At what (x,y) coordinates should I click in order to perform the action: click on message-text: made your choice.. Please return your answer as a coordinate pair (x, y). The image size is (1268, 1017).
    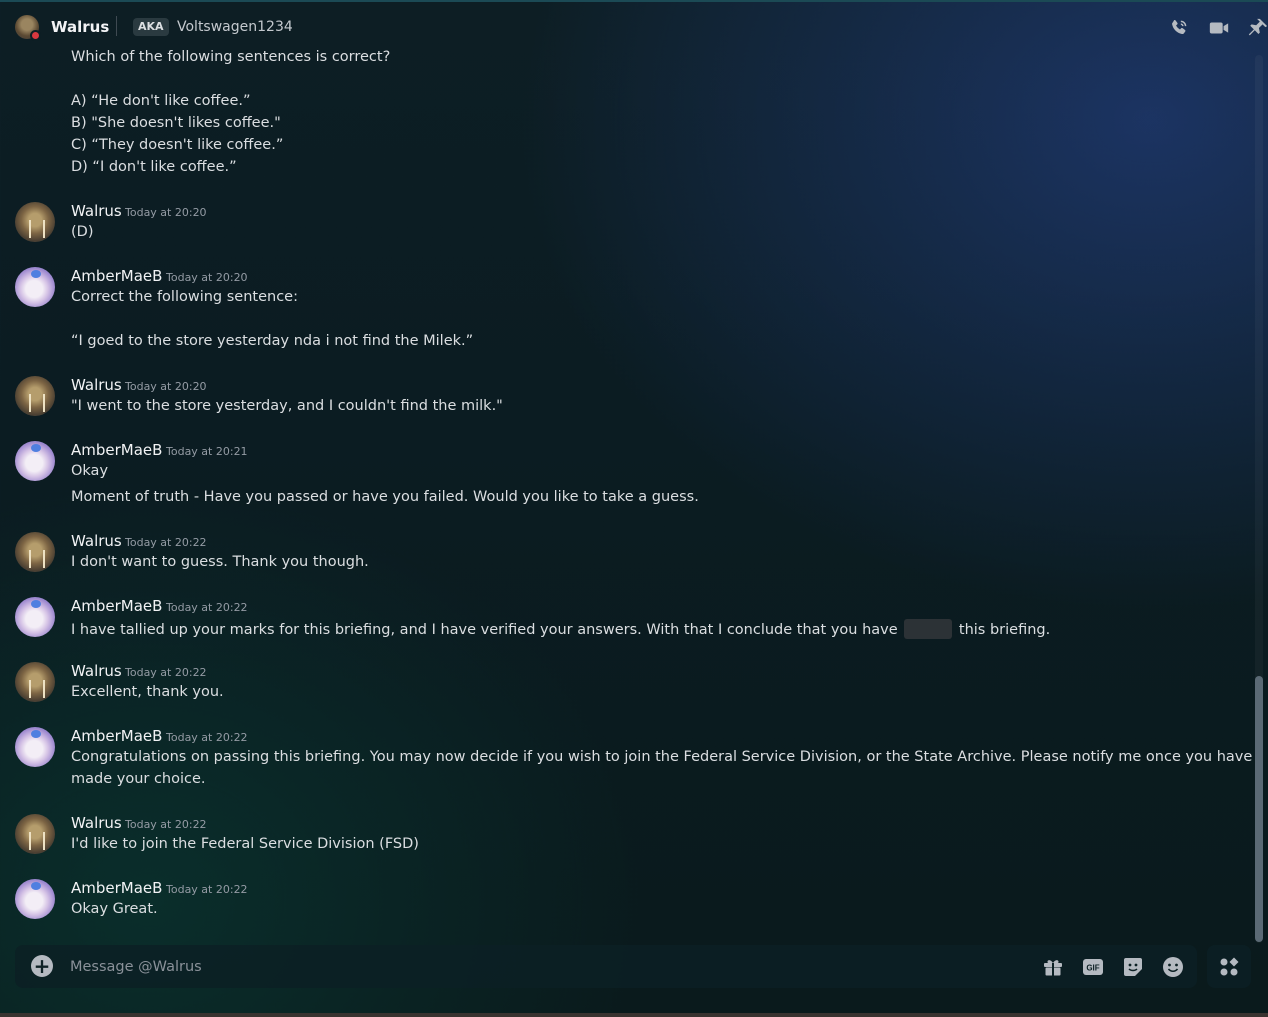
    Looking at the image, I should click on (138, 779).